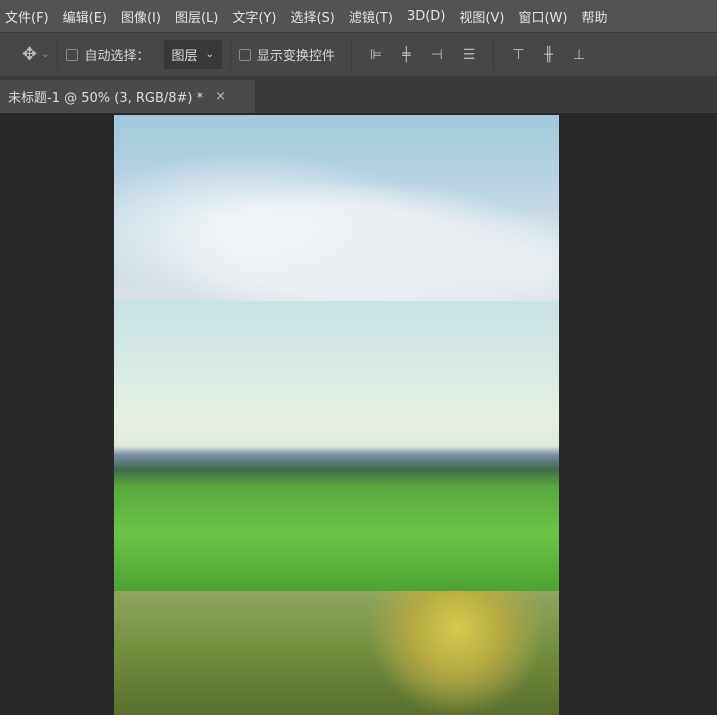 This screenshot has width=717, height=715. Describe the element at coordinates (579, 55) in the screenshot. I see `align-bottom-icon: ⊥` at that location.